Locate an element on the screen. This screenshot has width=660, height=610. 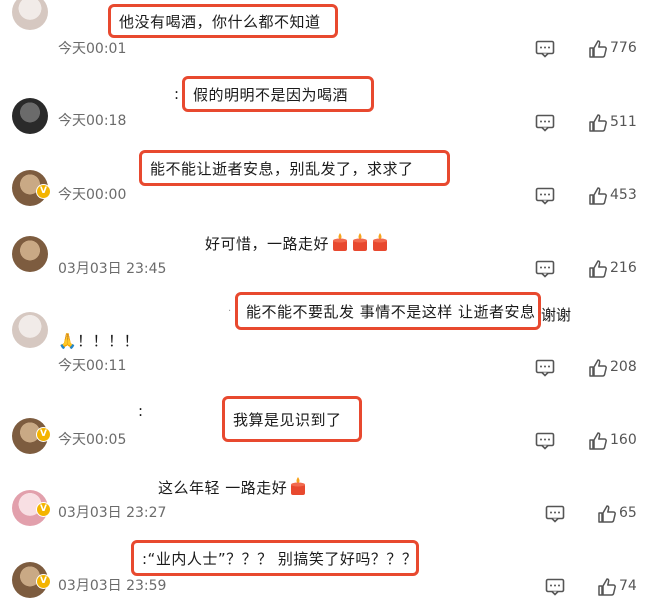
comment-time: 今天00:11 is located at coordinates (92, 366).